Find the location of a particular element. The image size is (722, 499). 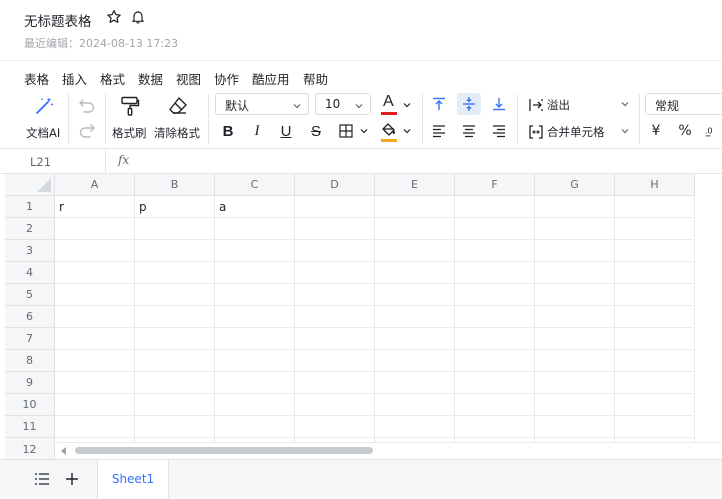

cell-reference: L21 is located at coordinates (40, 162).